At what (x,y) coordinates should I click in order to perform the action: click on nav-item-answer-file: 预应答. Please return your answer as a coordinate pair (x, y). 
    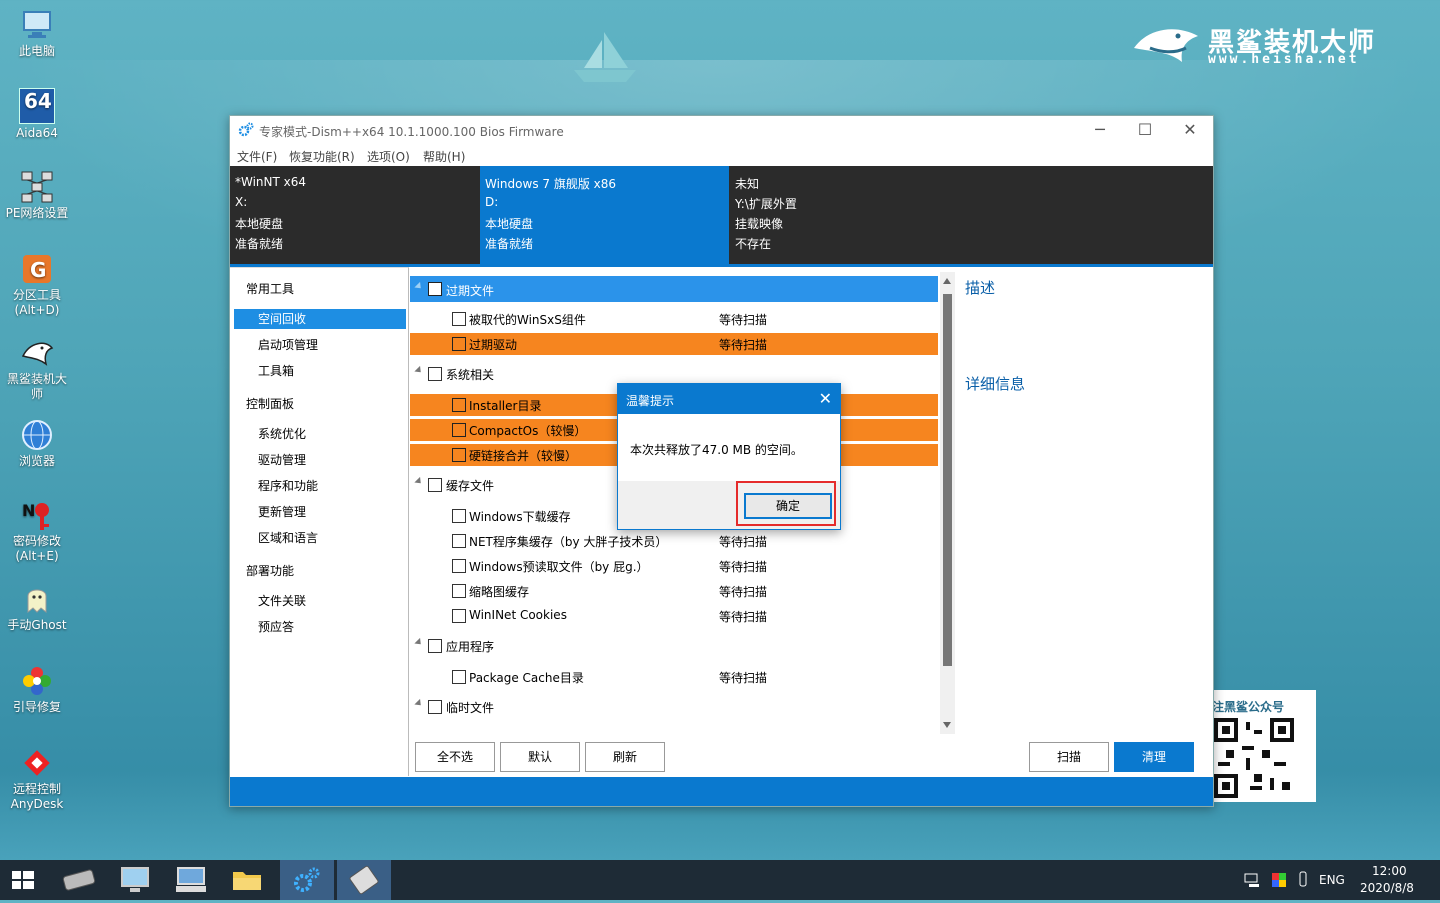
    Looking at the image, I should click on (320, 627).